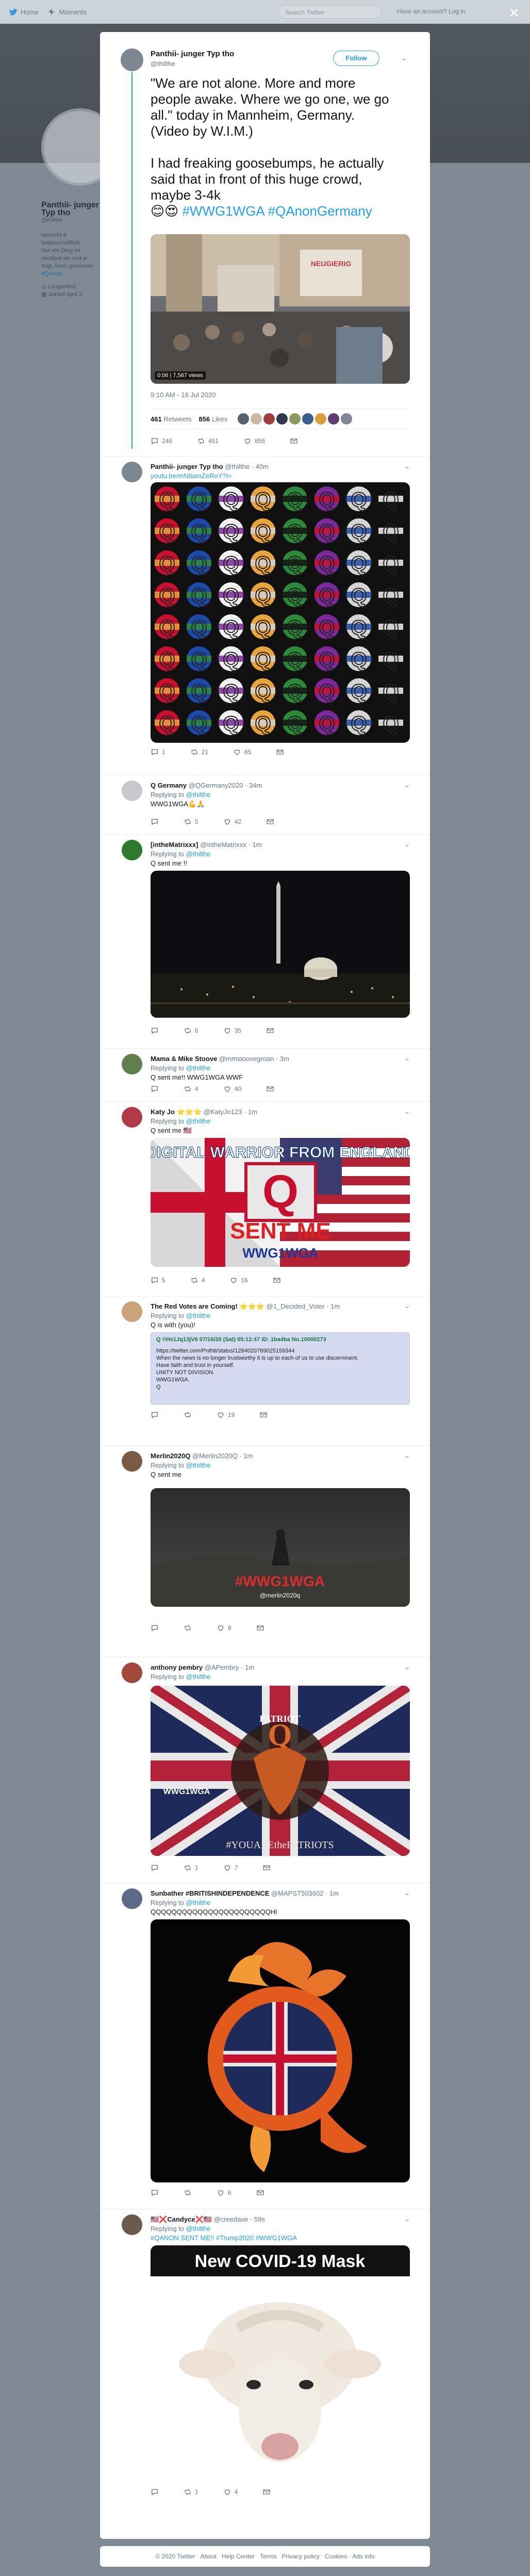  What do you see at coordinates (158, 752) in the screenshot?
I see `reply-button: 1` at bounding box center [158, 752].